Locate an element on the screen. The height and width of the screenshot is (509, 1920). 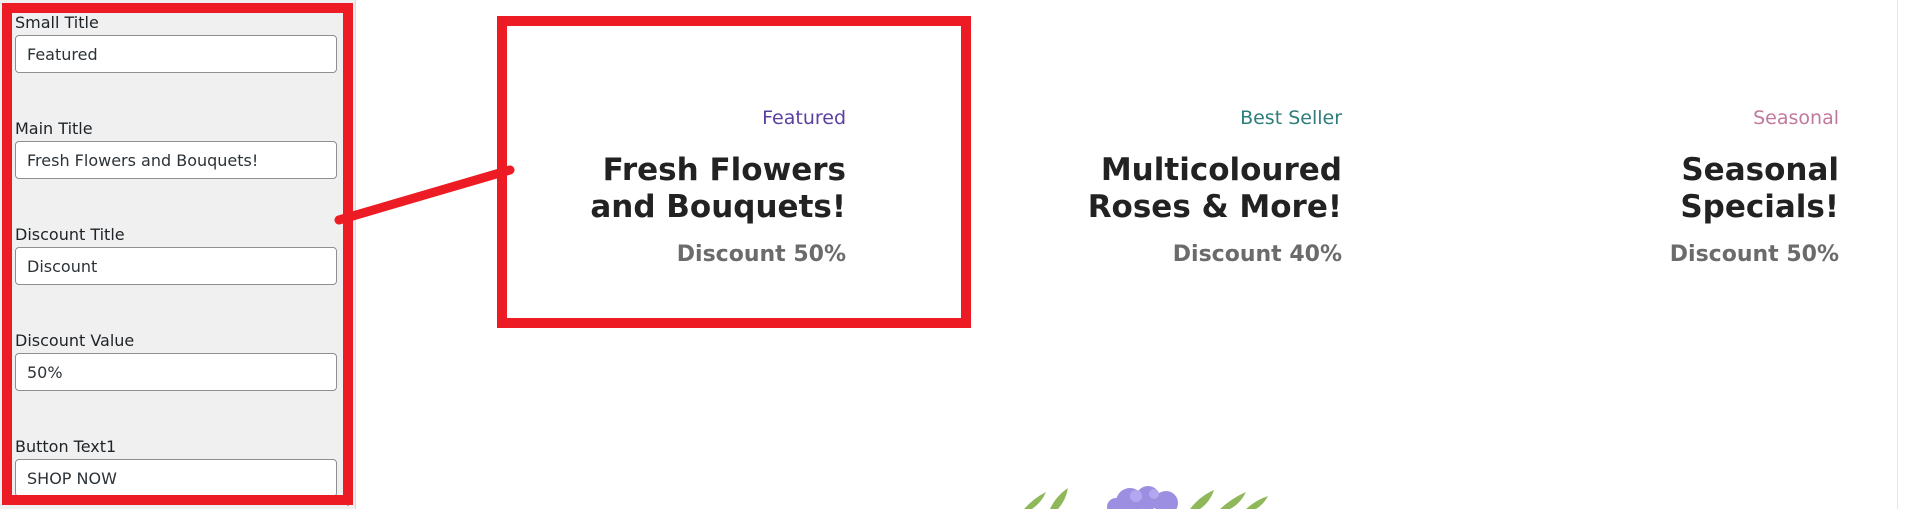
discount-title-field: Discount Title is located at coordinates (176, 255).